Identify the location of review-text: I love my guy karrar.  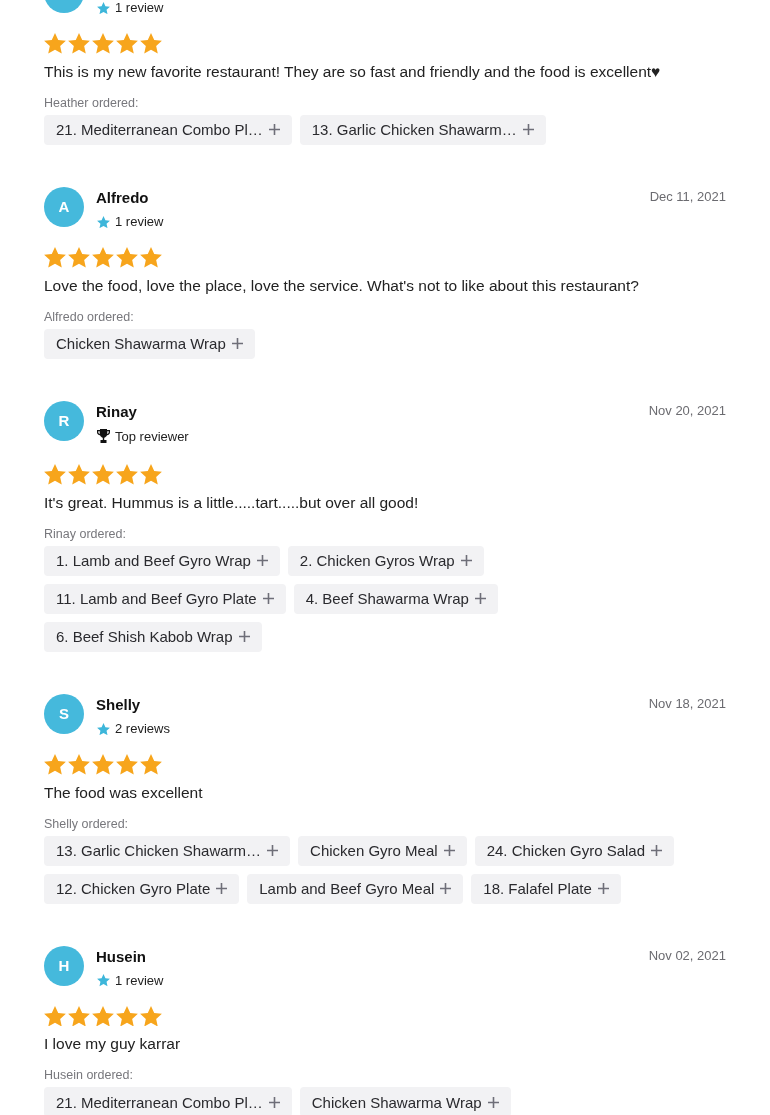
(113, 1044).